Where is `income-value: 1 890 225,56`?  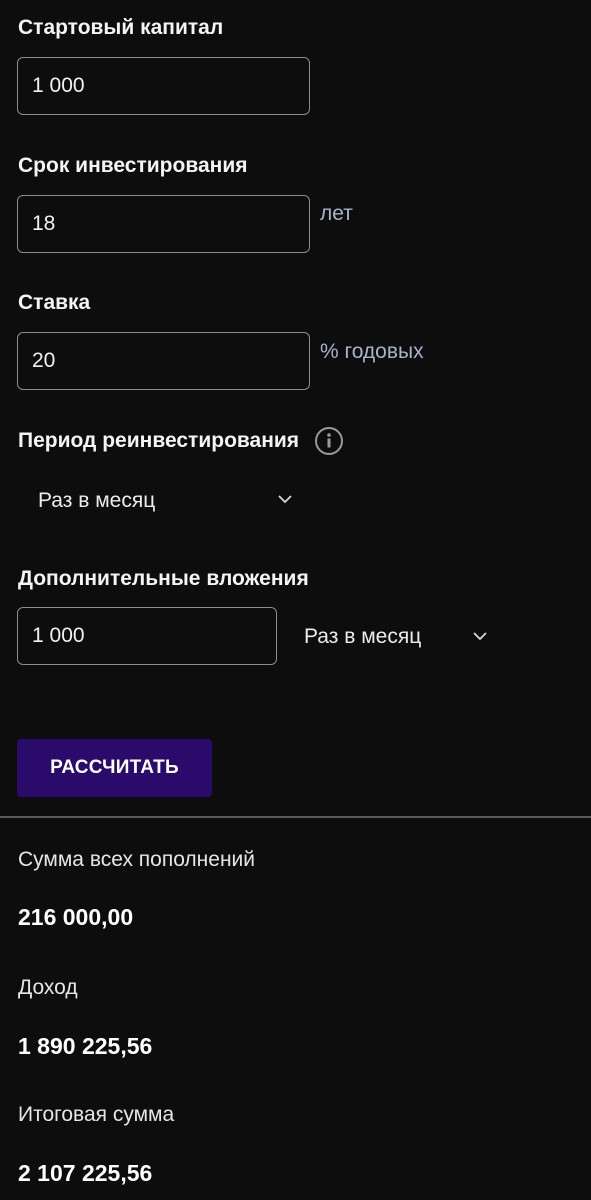 income-value: 1 890 225,56 is located at coordinates (85, 1046).